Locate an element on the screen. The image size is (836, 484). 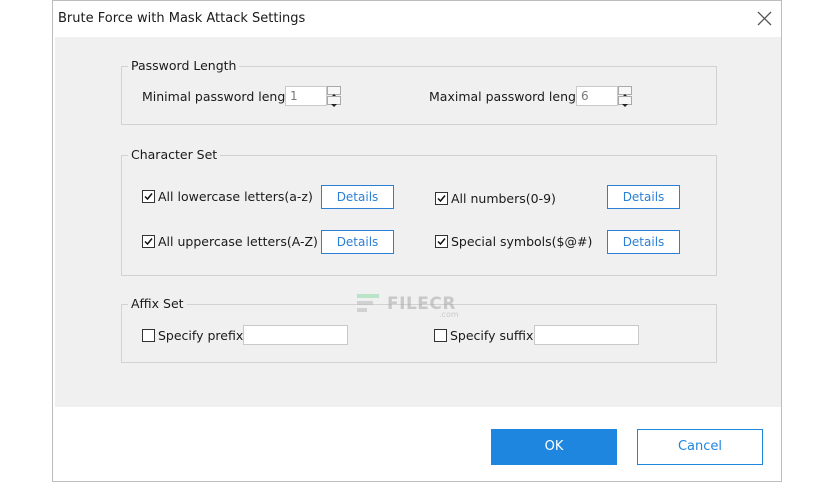
uppercase-details-button: Details is located at coordinates (357, 242).